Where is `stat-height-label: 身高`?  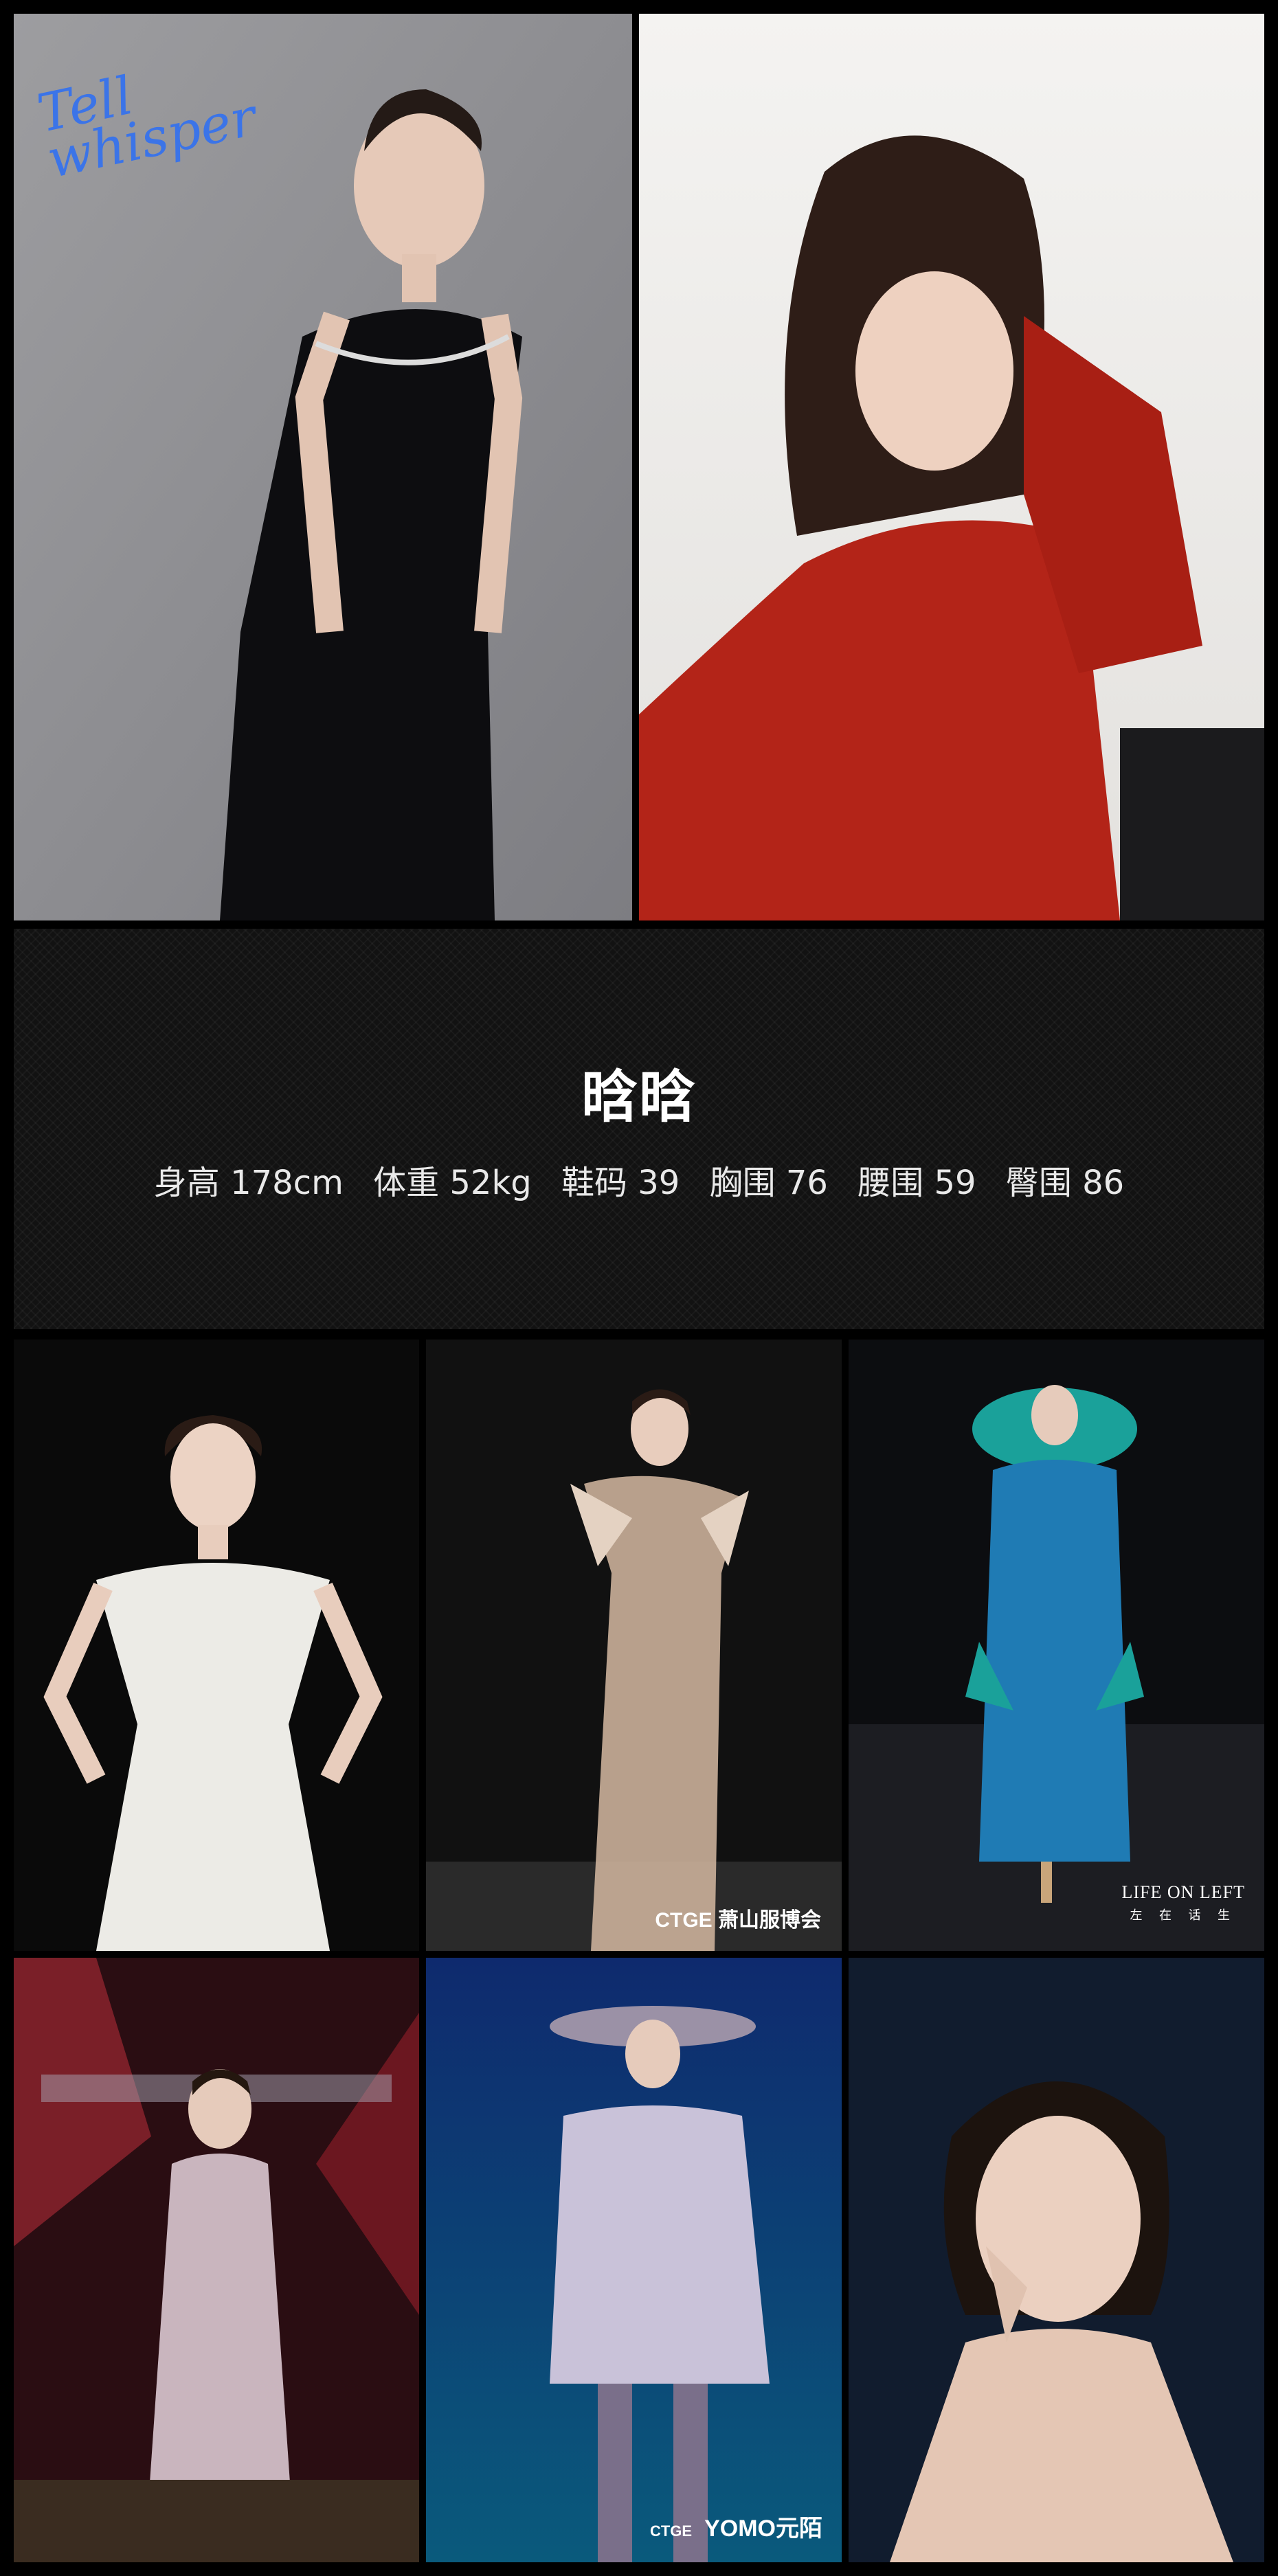 stat-height-label: 身高 is located at coordinates (187, 1183).